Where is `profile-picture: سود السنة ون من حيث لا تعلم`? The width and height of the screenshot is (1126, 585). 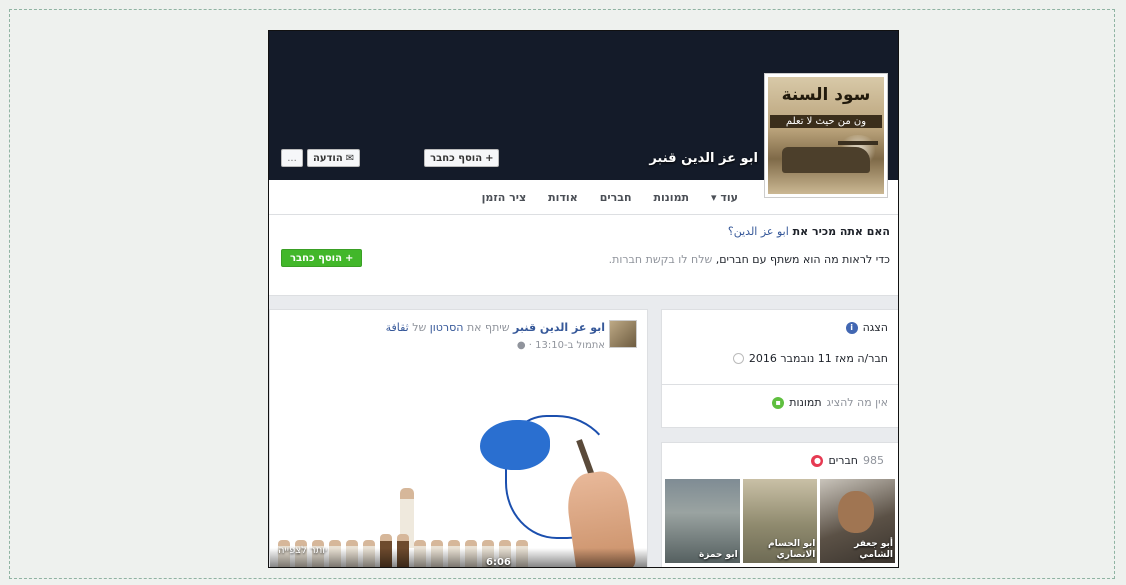
profile-picture: سود السنة ون من حيث لا تعلم is located at coordinates (826, 135).